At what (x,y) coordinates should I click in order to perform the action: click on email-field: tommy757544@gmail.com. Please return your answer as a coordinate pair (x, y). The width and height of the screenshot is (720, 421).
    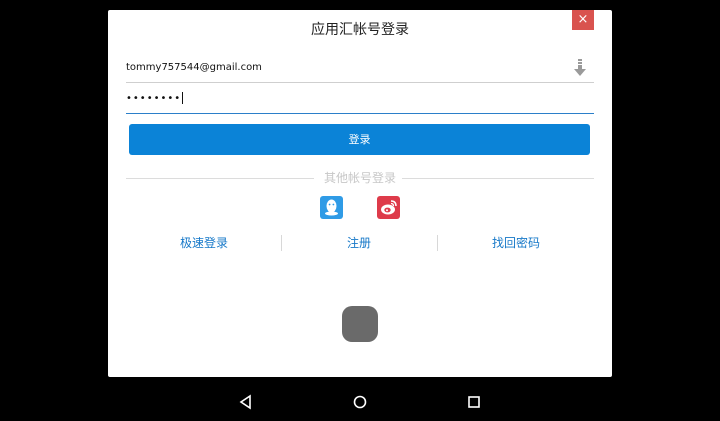
    Looking at the image, I should click on (360, 69).